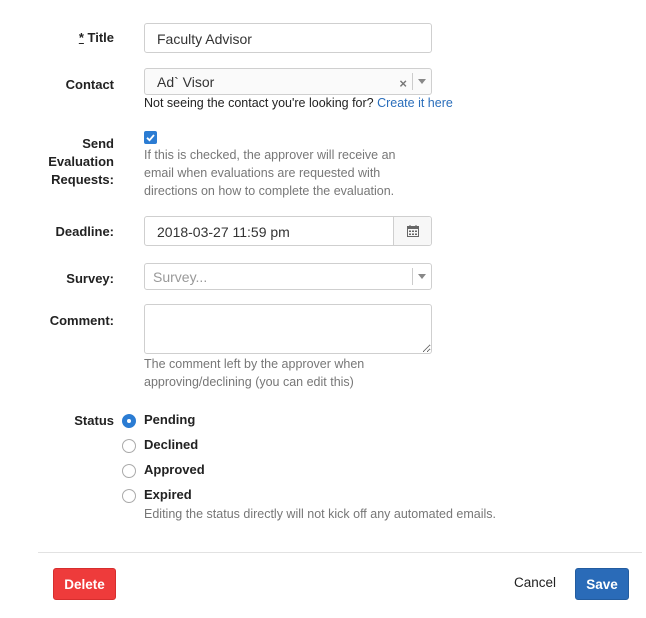 Image resolution: width=646 pixels, height=618 pixels. I want to click on radio-expired, so click(129, 496).